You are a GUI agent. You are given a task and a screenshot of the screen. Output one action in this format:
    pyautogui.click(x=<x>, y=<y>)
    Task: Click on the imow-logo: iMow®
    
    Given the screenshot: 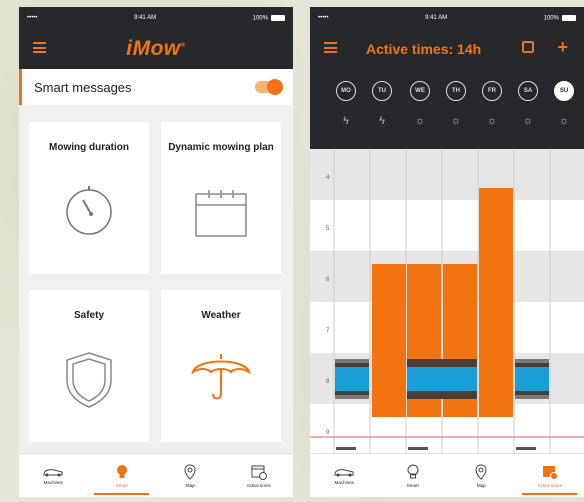 What is the action you would take?
    pyautogui.click(x=156, y=48)
    